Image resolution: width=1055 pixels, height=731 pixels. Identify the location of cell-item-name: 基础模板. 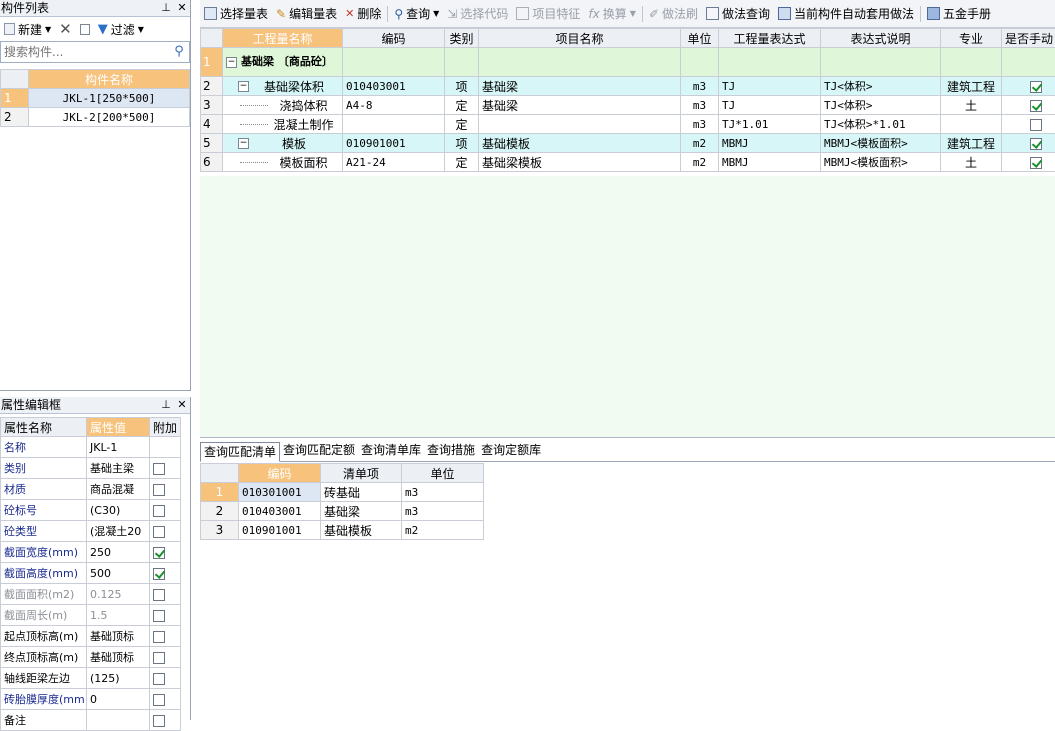
(580, 143).